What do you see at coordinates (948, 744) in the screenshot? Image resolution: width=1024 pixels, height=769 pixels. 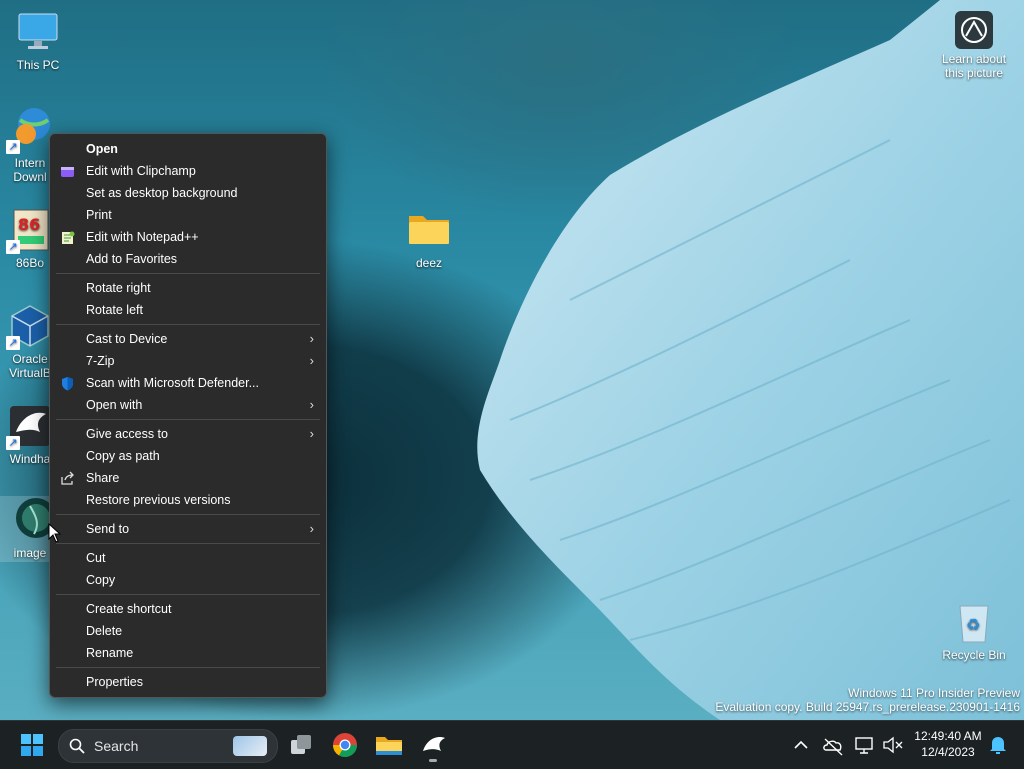 I see `taskbar-clock: 12:49:40 AM 12/4/2023` at bounding box center [948, 744].